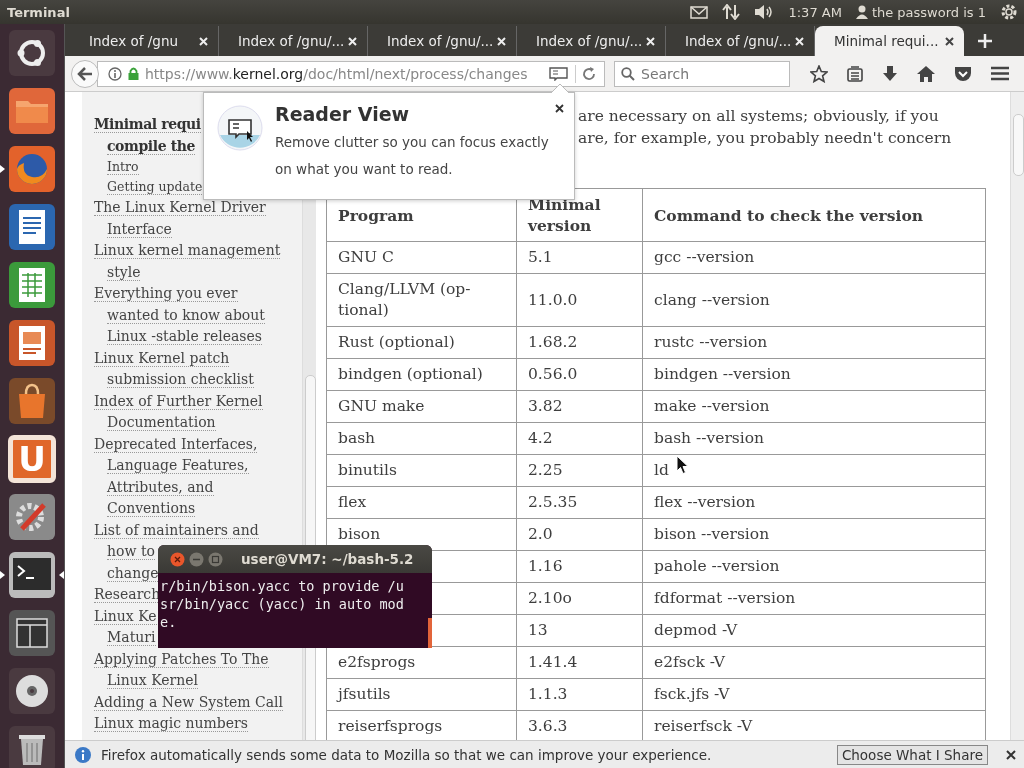 Image resolution: width=1024 pixels, height=768 pixels. I want to click on table-cell: fdformat --version, so click(814, 598).